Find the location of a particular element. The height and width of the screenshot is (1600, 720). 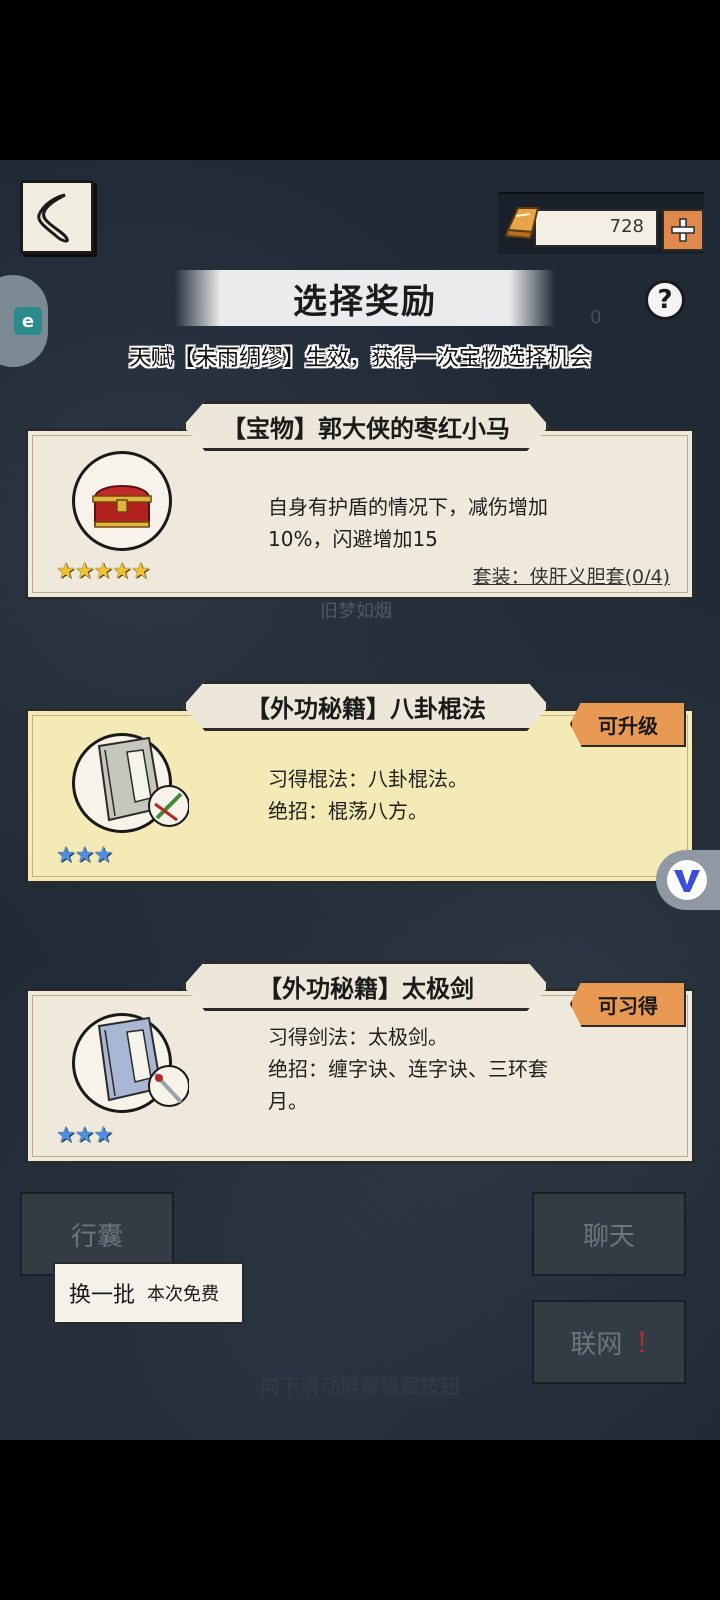

title-band: 选择奖励 is located at coordinates (365, 298).